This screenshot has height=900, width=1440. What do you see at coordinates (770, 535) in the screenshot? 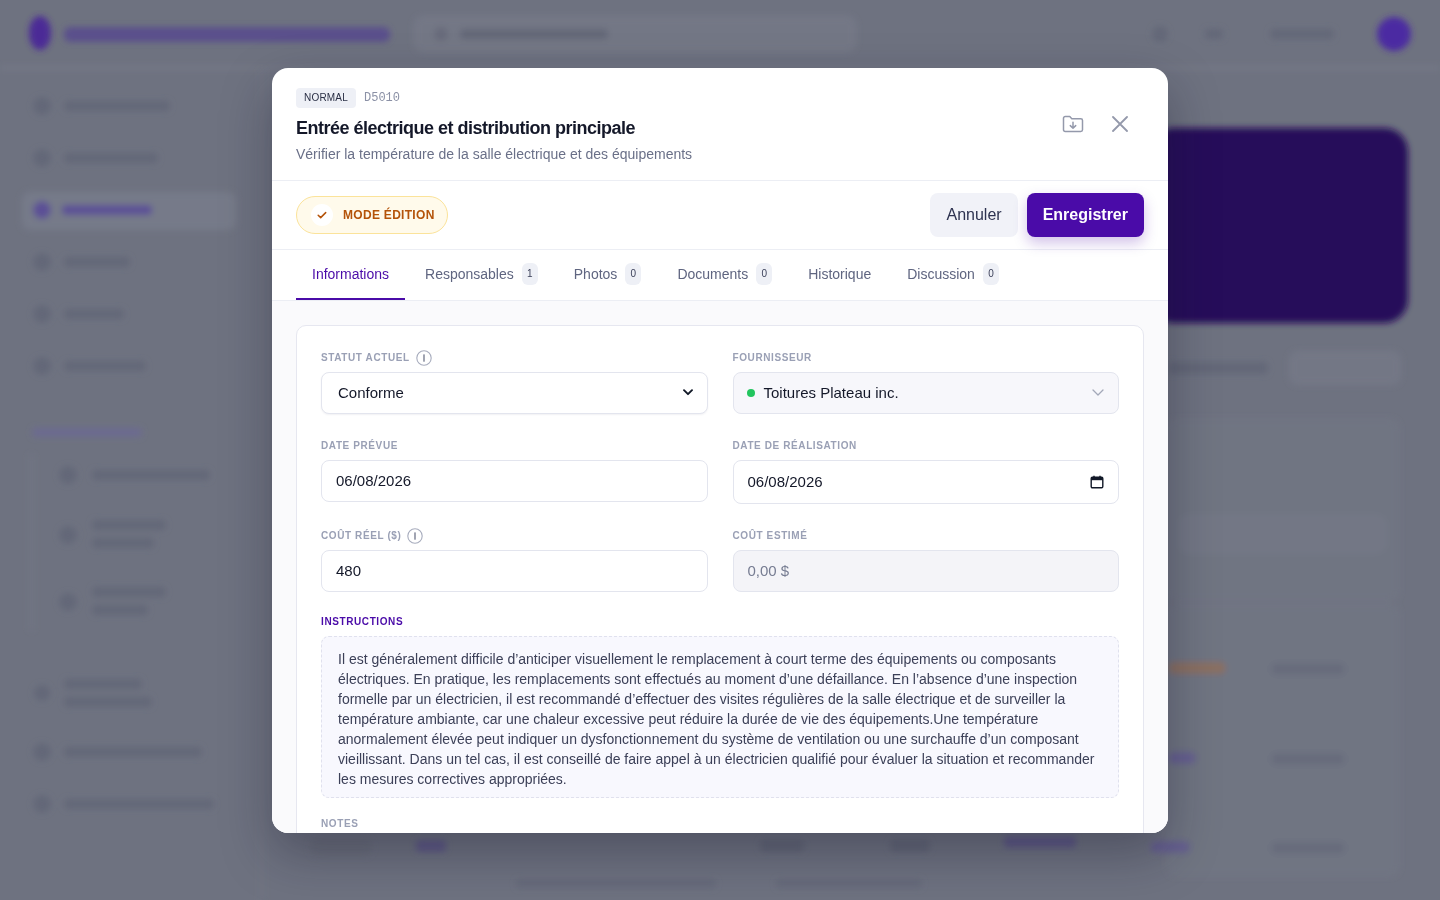
I see `field-label: COÛT ESTIMÉ` at bounding box center [770, 535].